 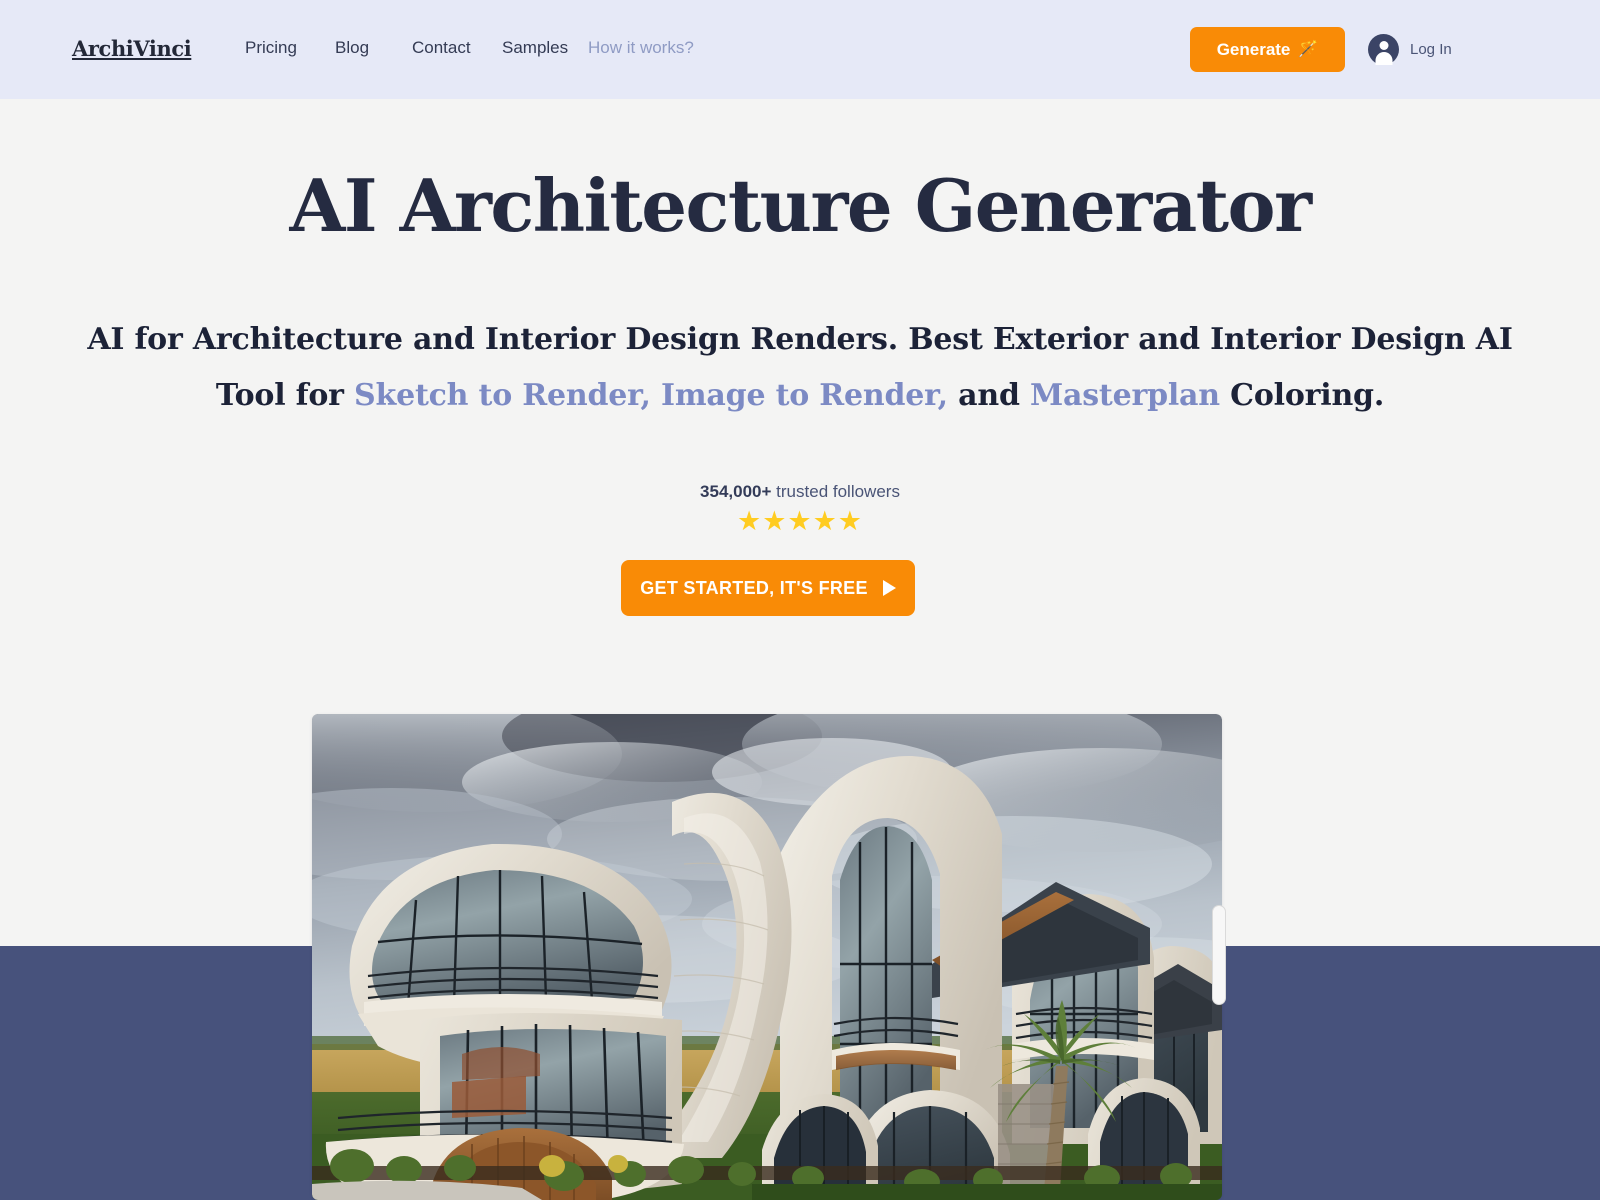 I want to click on login-button: Log In, so click(x=1410, y=49).